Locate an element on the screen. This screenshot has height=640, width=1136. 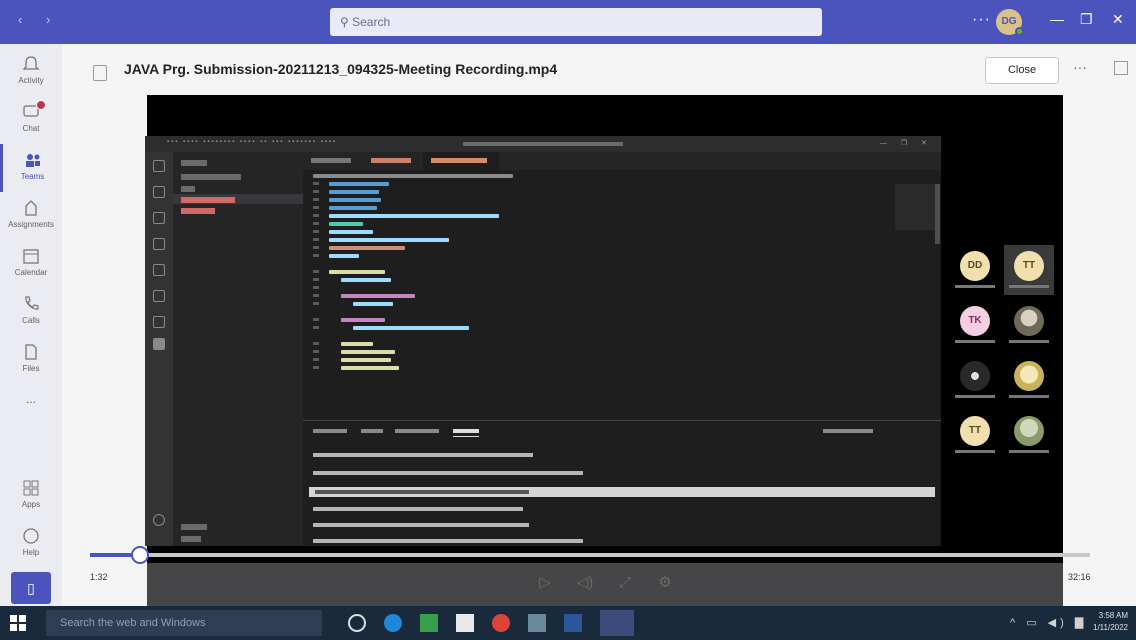
rail-chat: Chat is located at coordinates (31, 120).